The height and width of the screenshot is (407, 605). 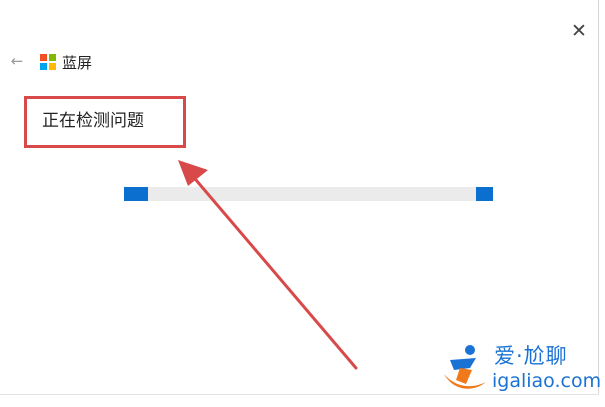 What do you see at coordinates (48, 62) in the screenshot?
I see `windows-logo-icon` at bounding box center [48, 62].